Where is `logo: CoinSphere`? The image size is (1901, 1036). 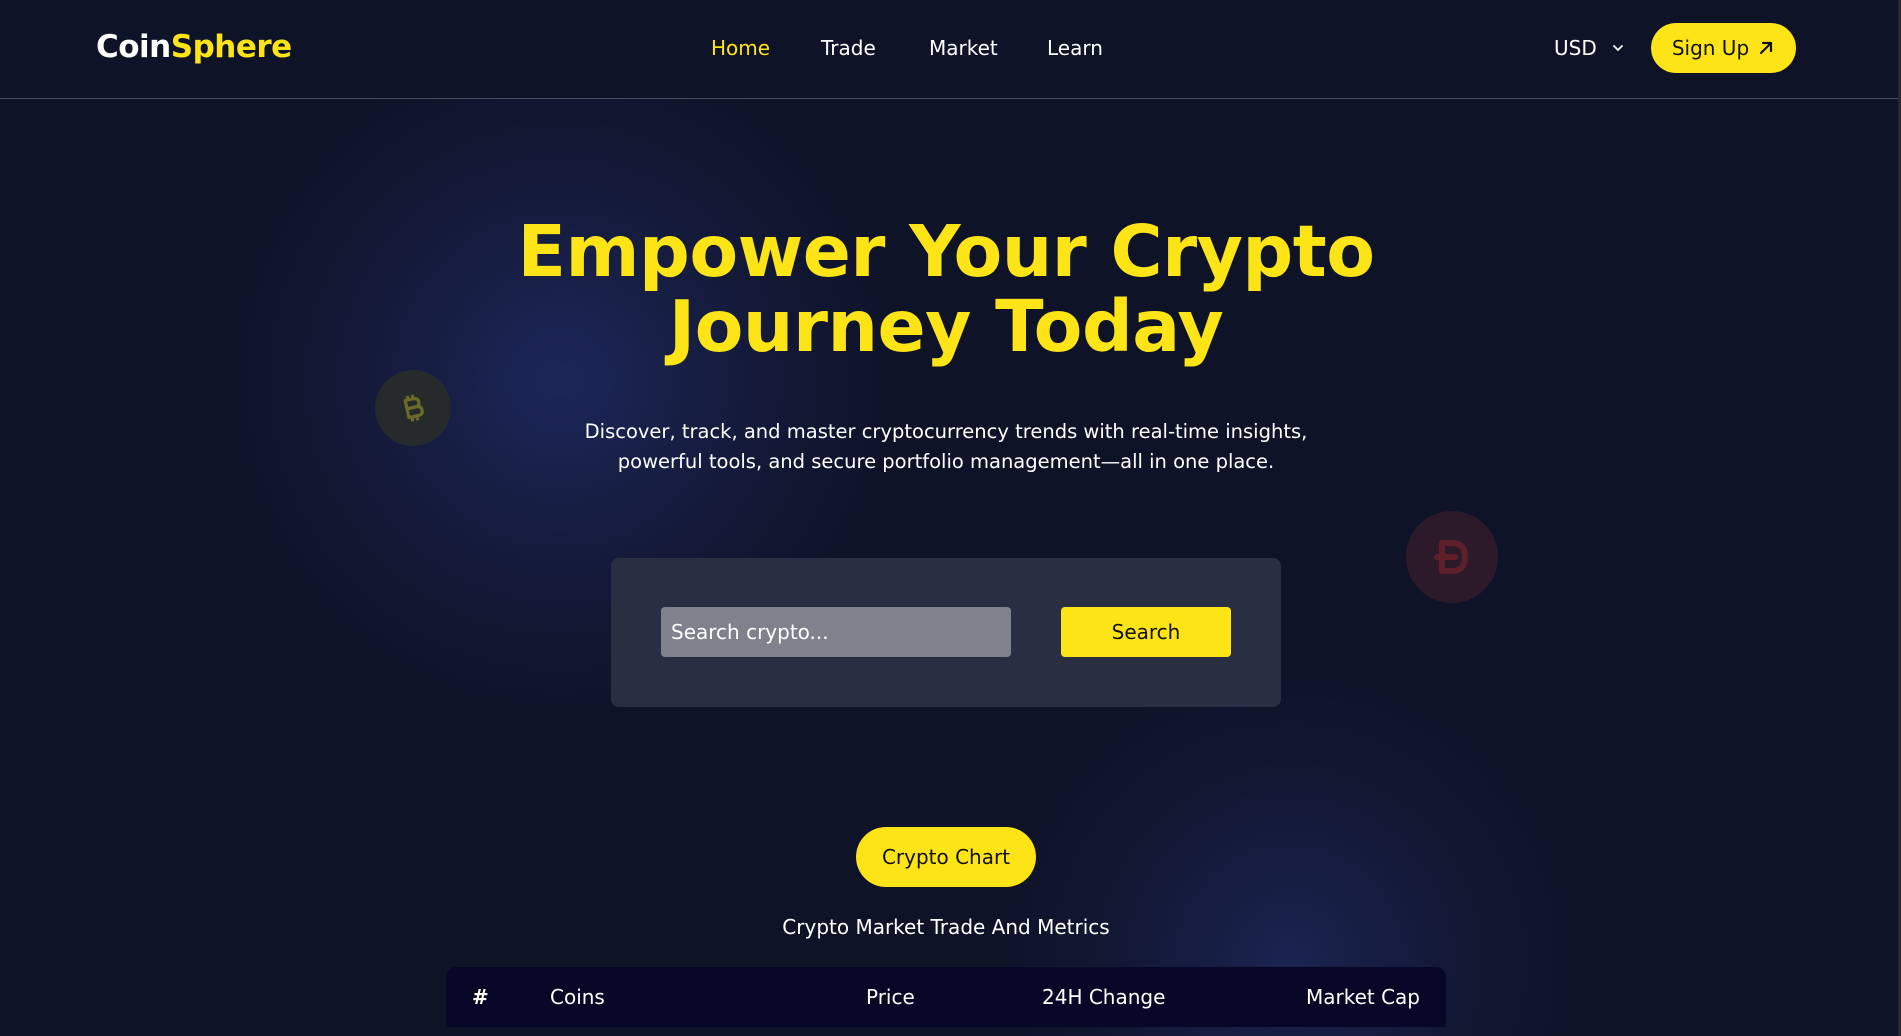
logo: CoinSphere is located at coordinates (194, 47).